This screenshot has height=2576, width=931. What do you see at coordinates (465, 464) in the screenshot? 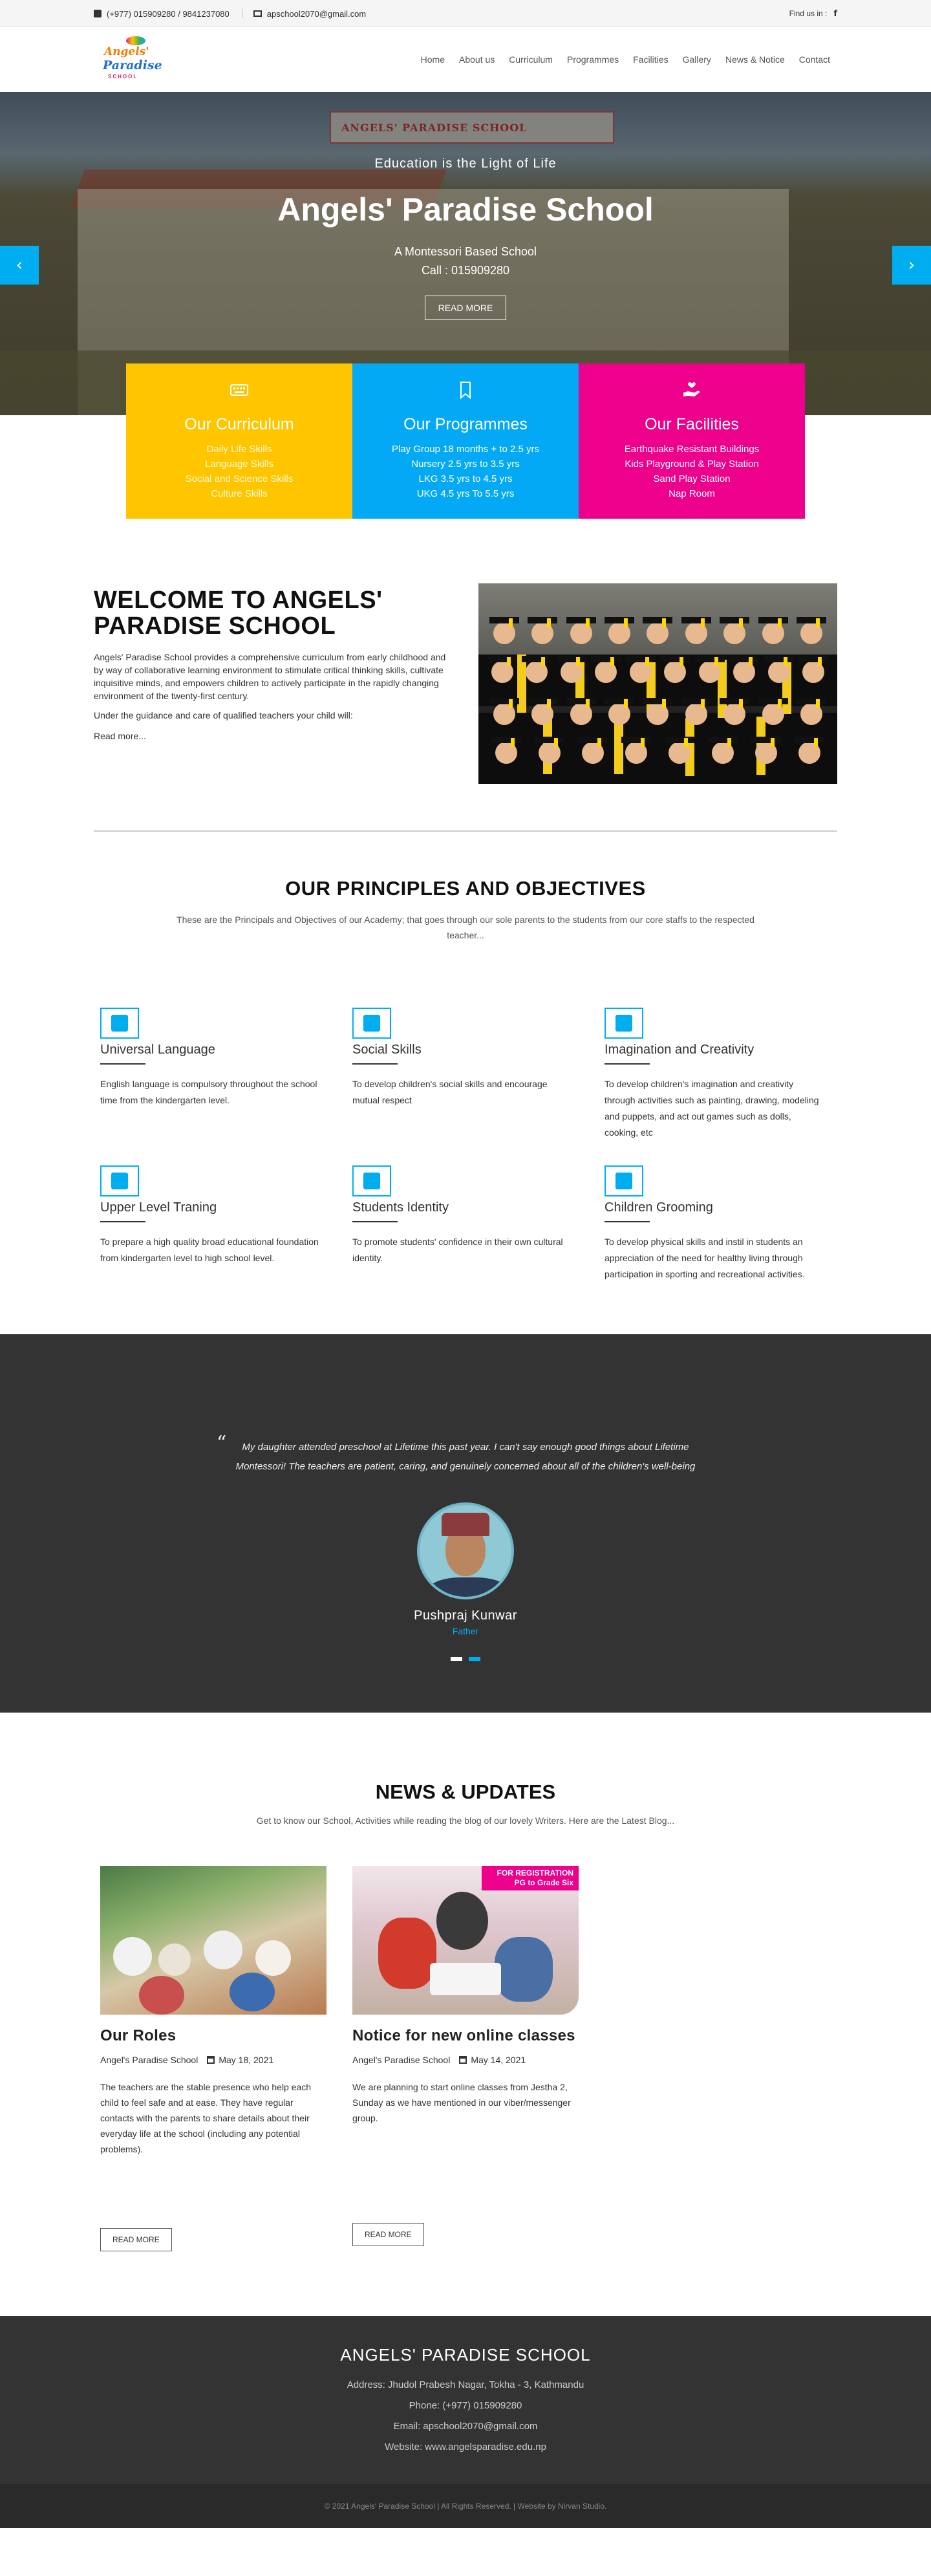
I see `feature-list-item: Nursery 2.5 yrs to 3.5 yrs` at bounding box center [465, 464].